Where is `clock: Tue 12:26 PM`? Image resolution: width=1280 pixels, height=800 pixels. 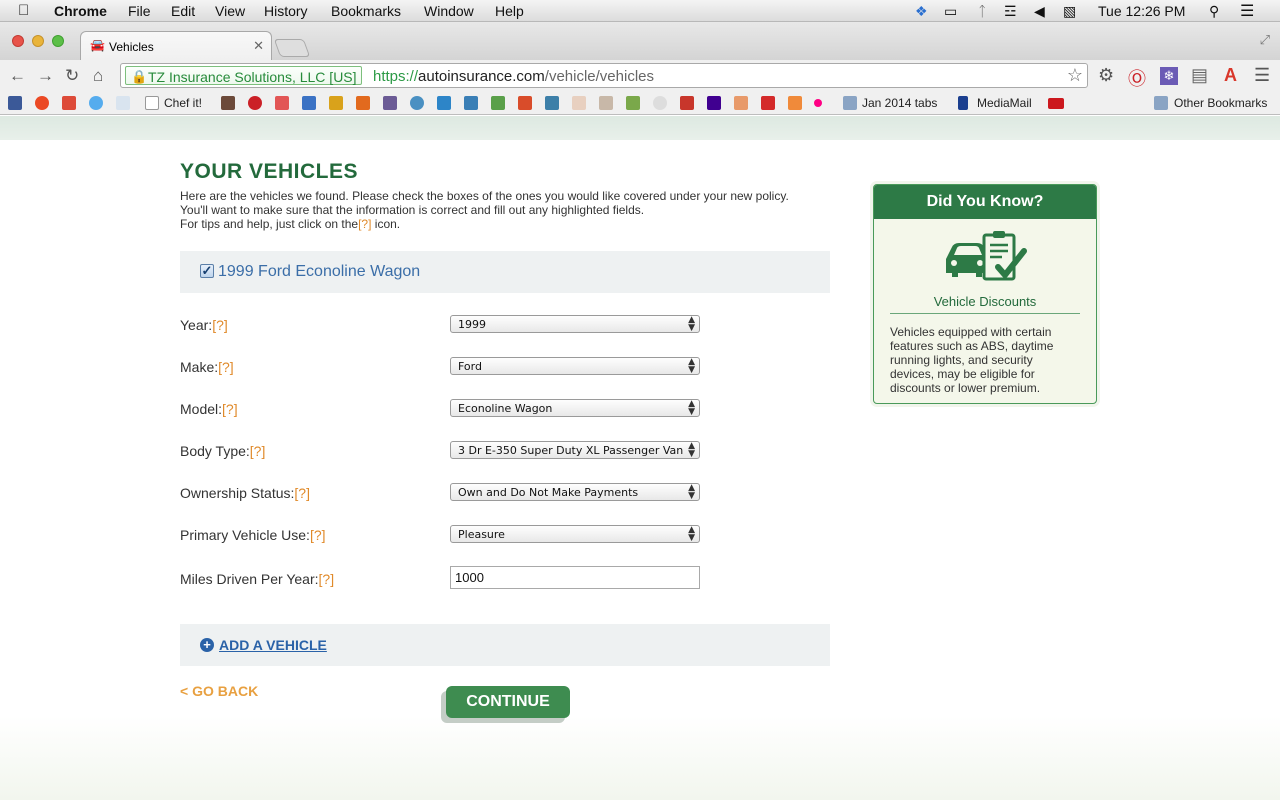
clock: Tue 12:26 PM is located at coordinates (1141, 11).